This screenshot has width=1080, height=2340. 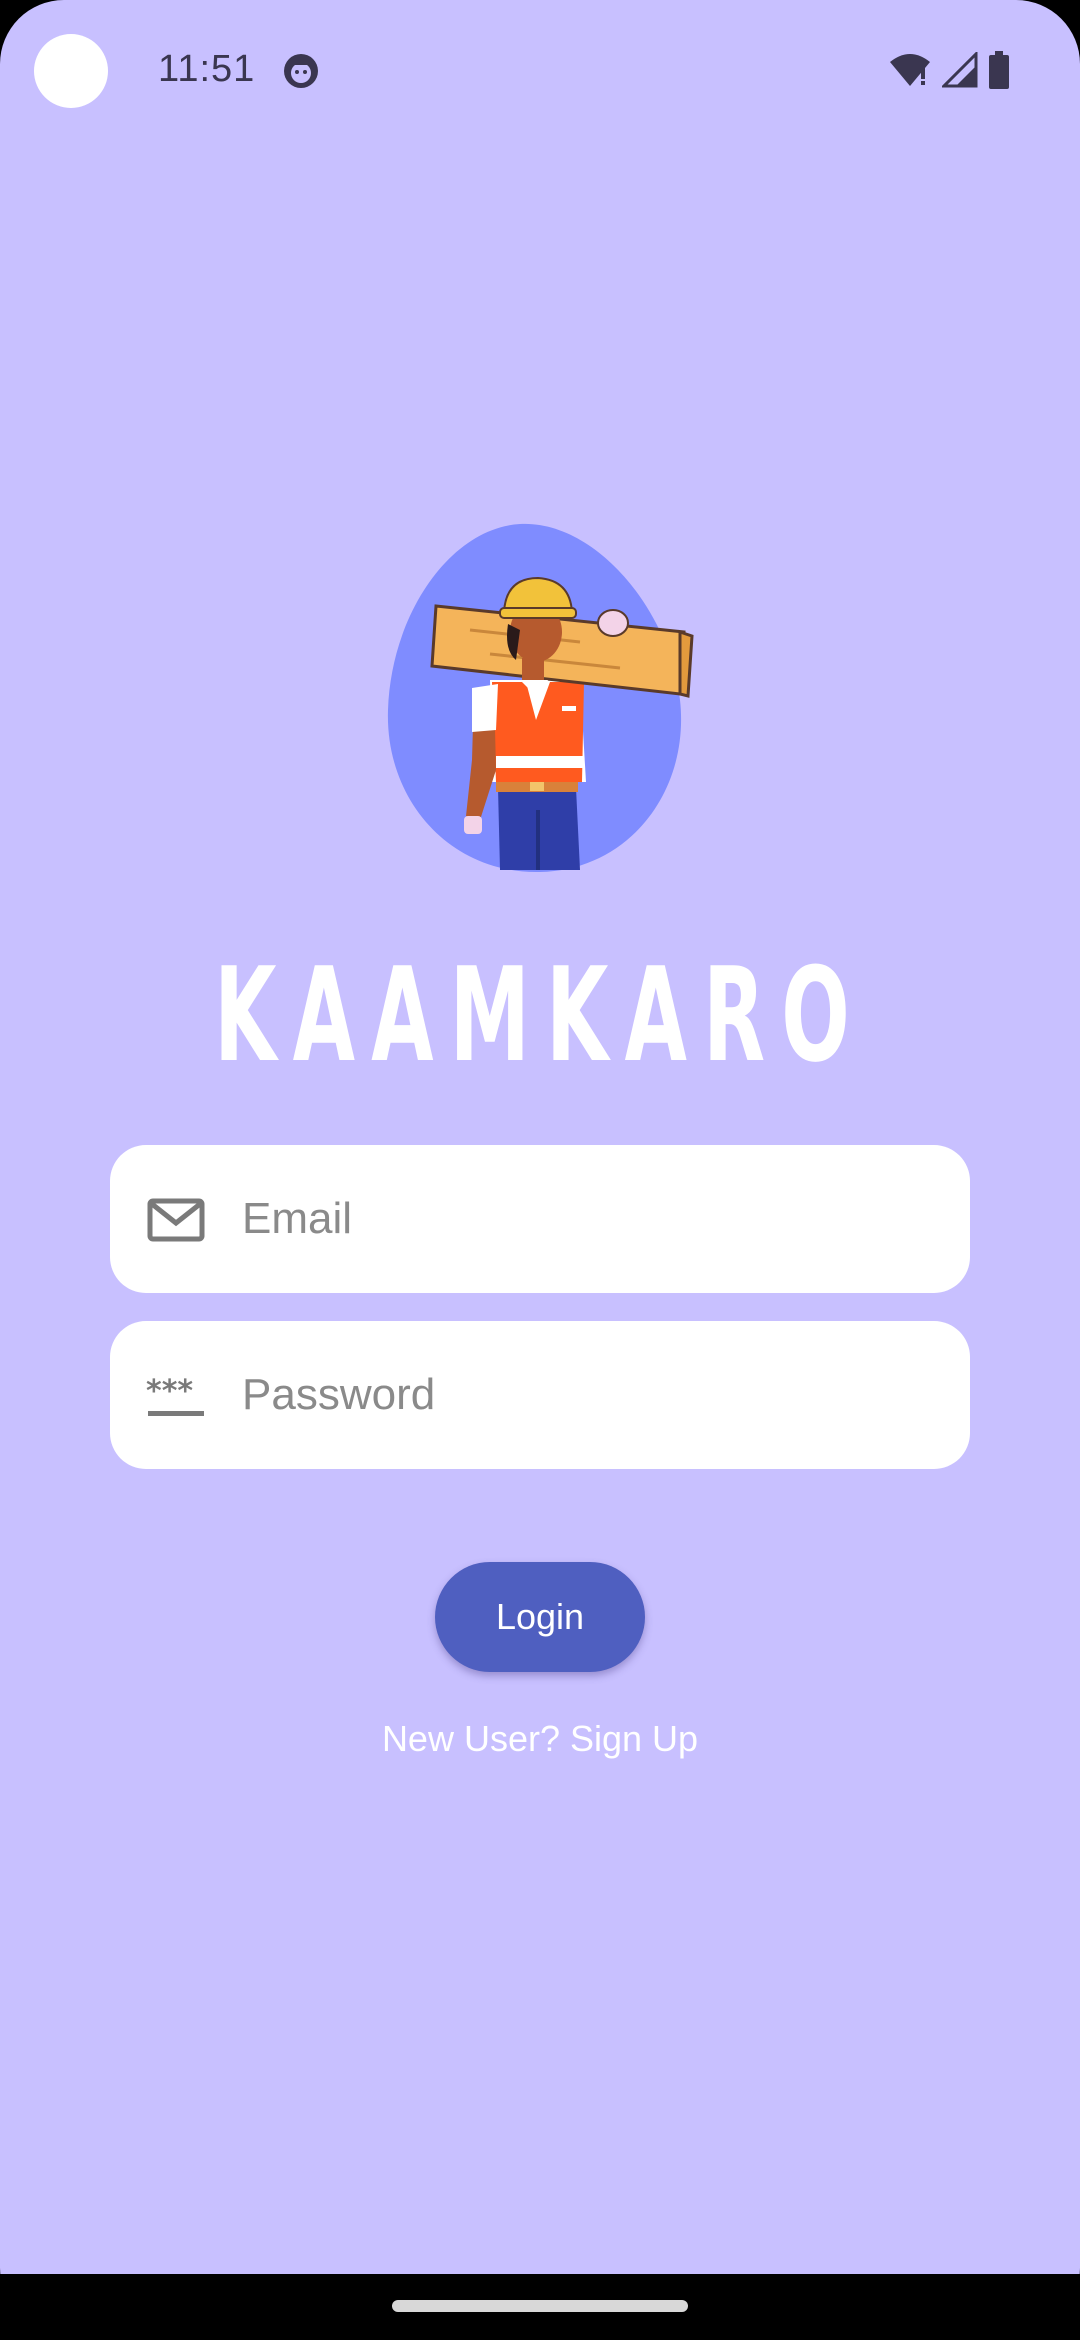 I want to click on app-title: KAAMKARO, so click(x=540, y=1015).